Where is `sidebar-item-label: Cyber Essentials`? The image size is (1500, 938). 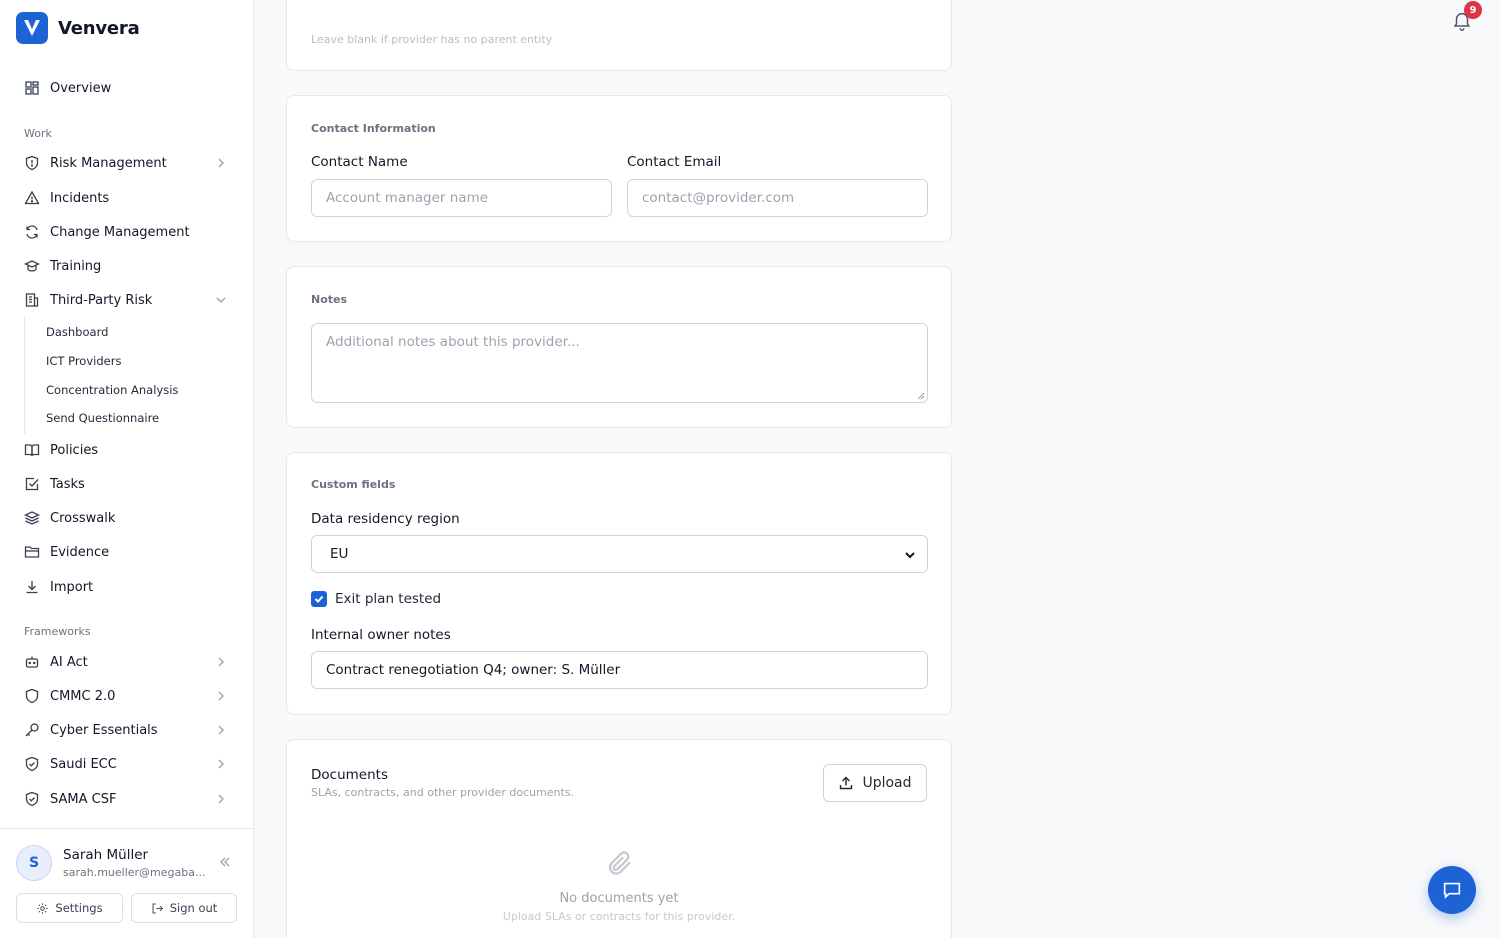
sidebar-item-label: Cyber Essentials is located at coordinates (104, 730).